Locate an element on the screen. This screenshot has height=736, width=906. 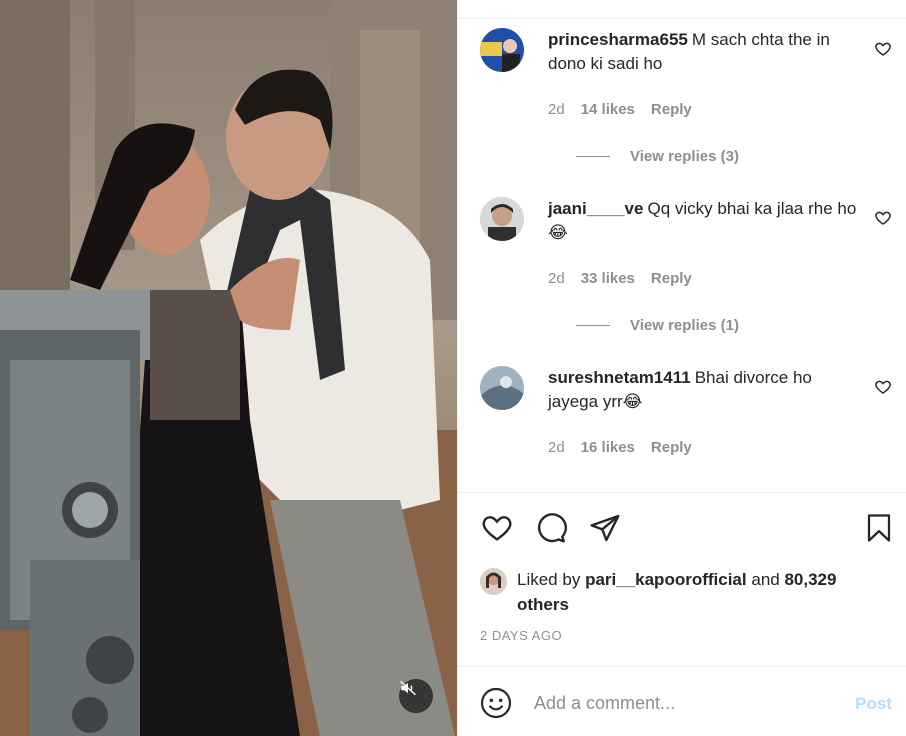
view-replies-button: View replies (3) is located at coordinates (657, 156).